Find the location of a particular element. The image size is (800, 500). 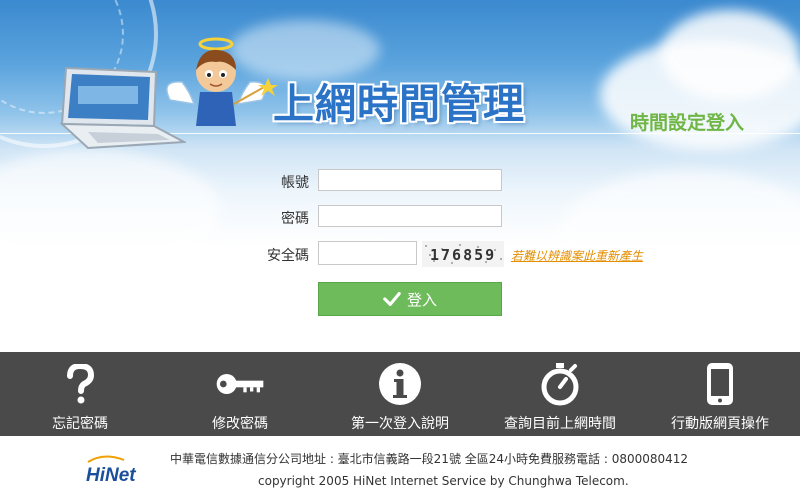

info-icon is located at coordinates (400, 384).